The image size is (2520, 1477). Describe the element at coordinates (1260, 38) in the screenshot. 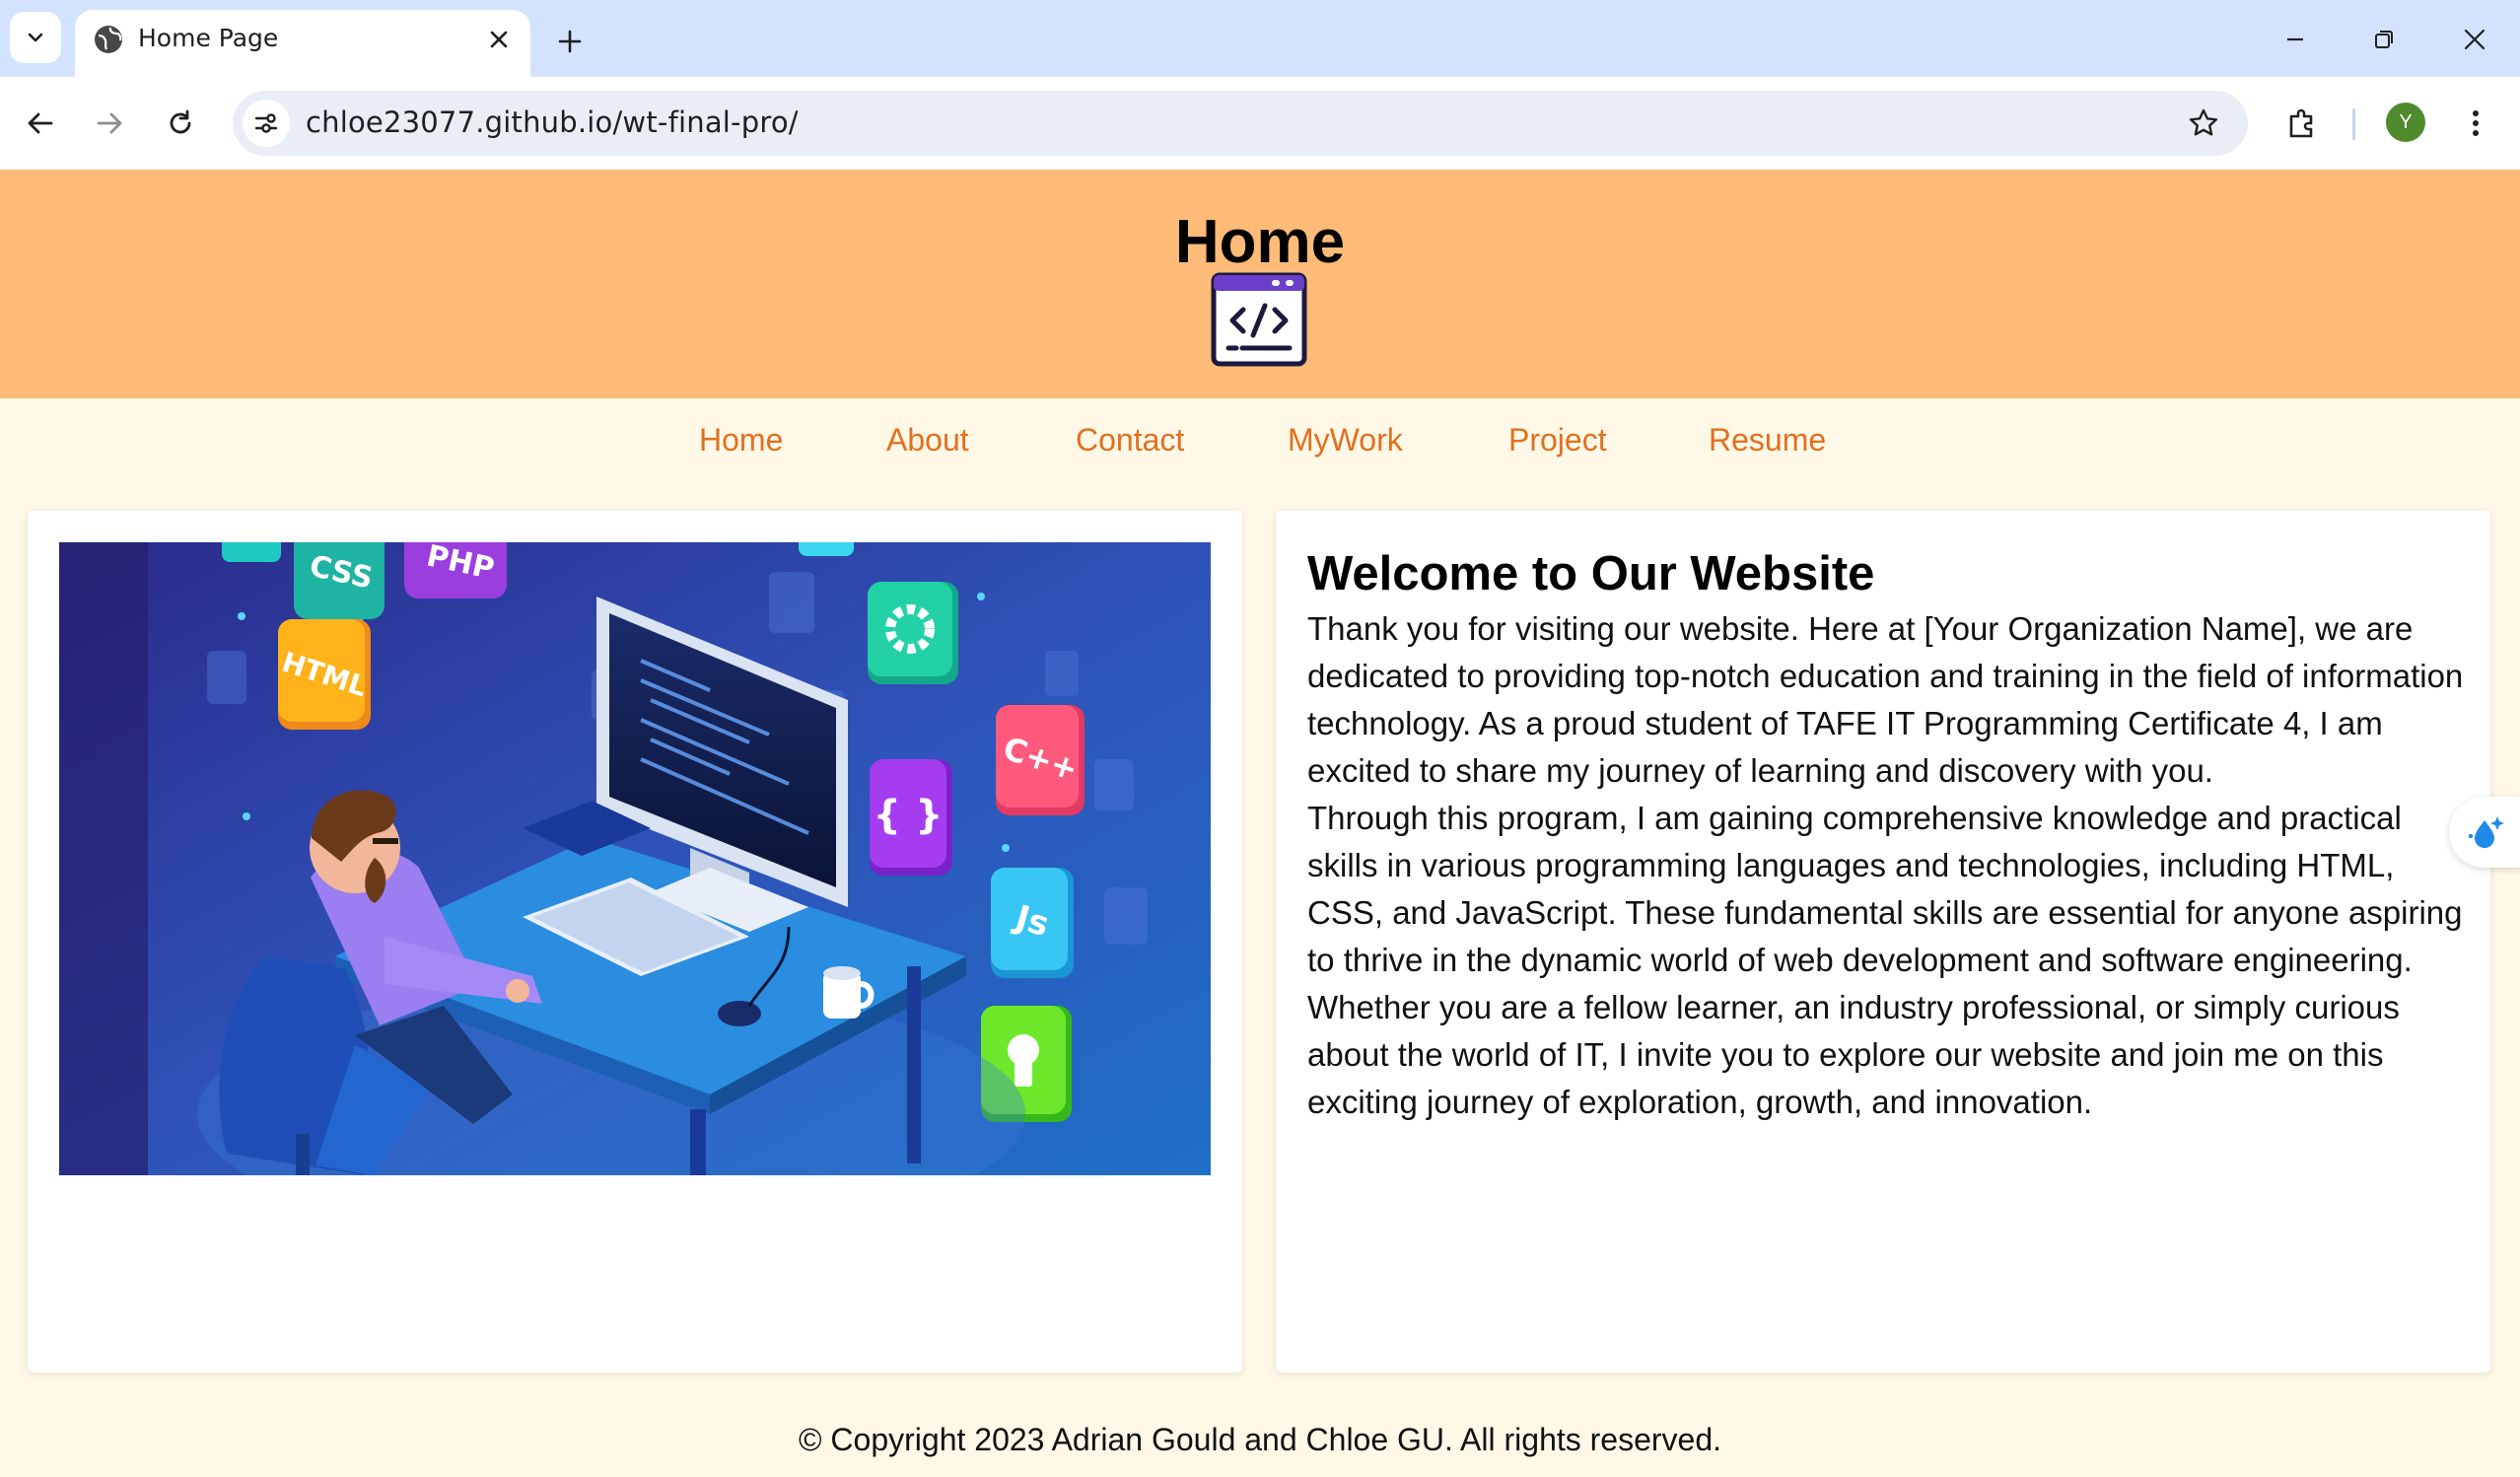

I see `browser-tab-bar: Home Page` at that location.